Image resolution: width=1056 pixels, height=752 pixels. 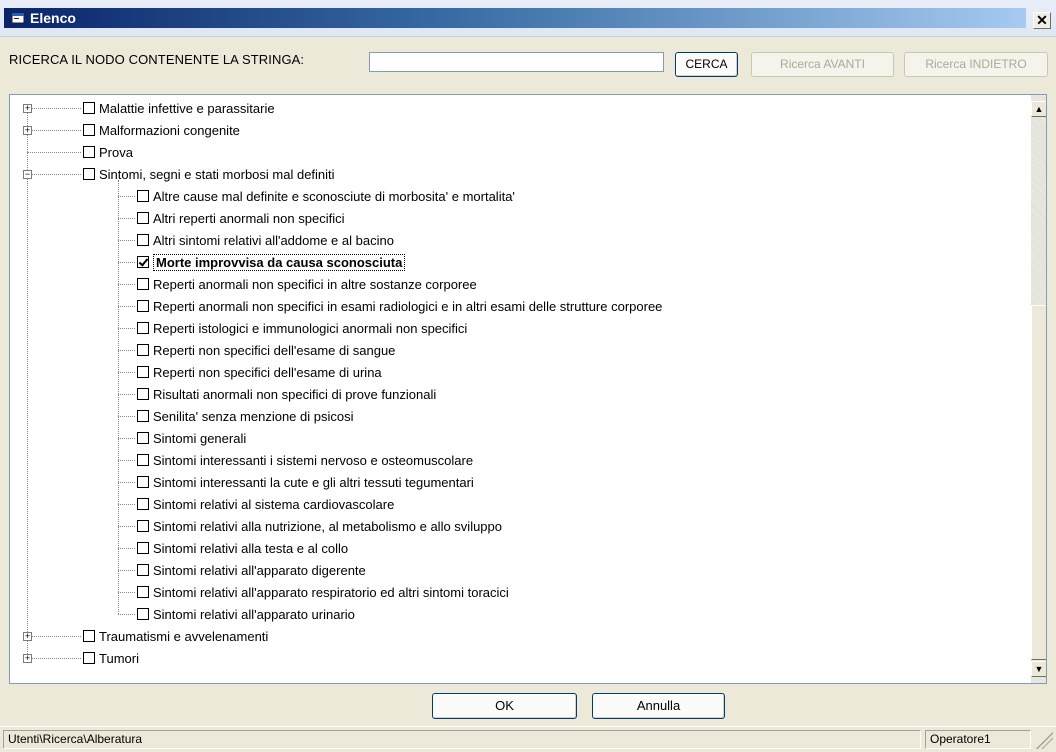 I want to click on tree-child-node: Altri reperti anormali non specifici, so click(x=240, y=218).